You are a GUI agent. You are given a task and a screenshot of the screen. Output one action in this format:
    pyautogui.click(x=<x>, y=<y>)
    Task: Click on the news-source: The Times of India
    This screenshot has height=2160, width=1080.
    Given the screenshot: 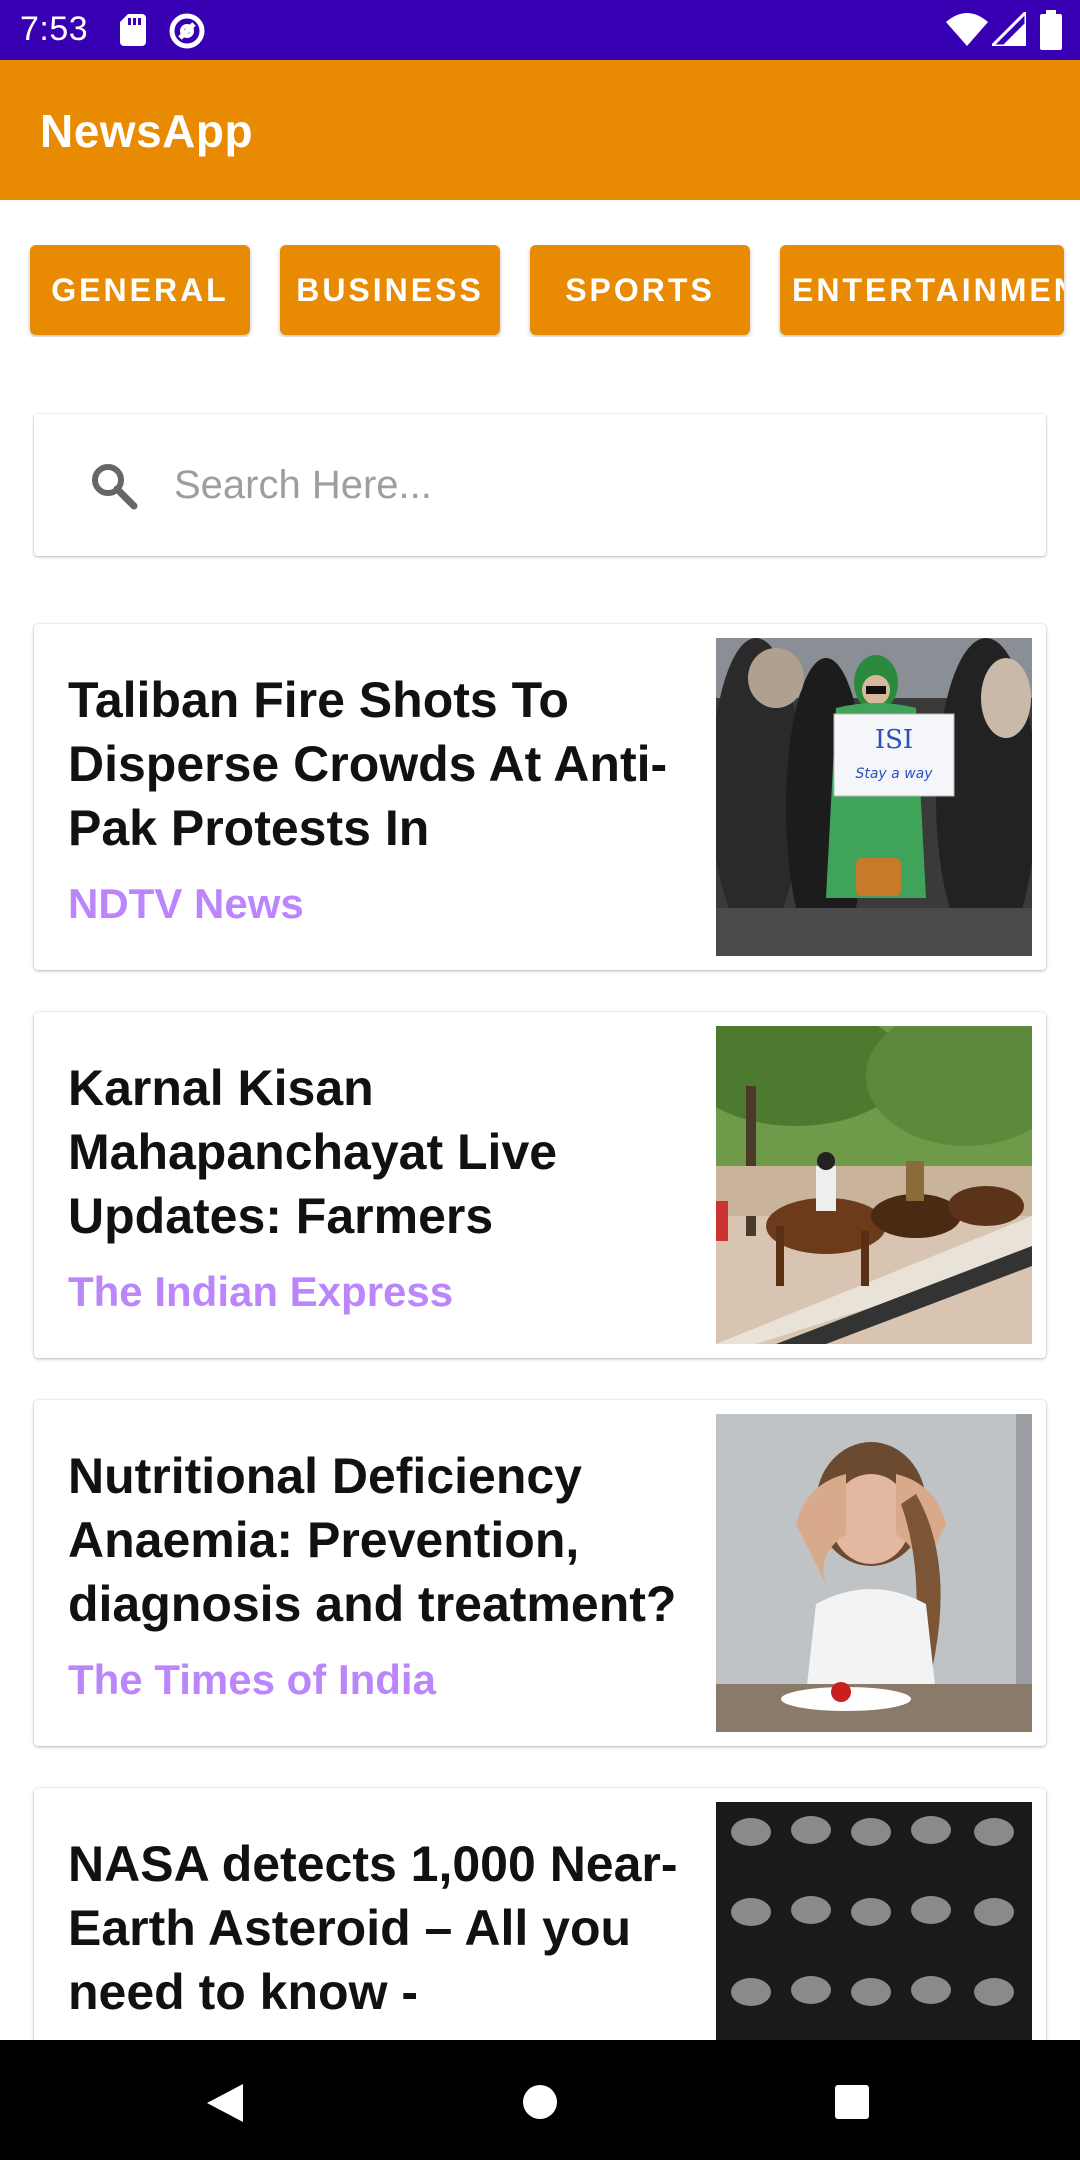 What is the action you would take?
    pyautogui.click(x=252, y=1679)
    